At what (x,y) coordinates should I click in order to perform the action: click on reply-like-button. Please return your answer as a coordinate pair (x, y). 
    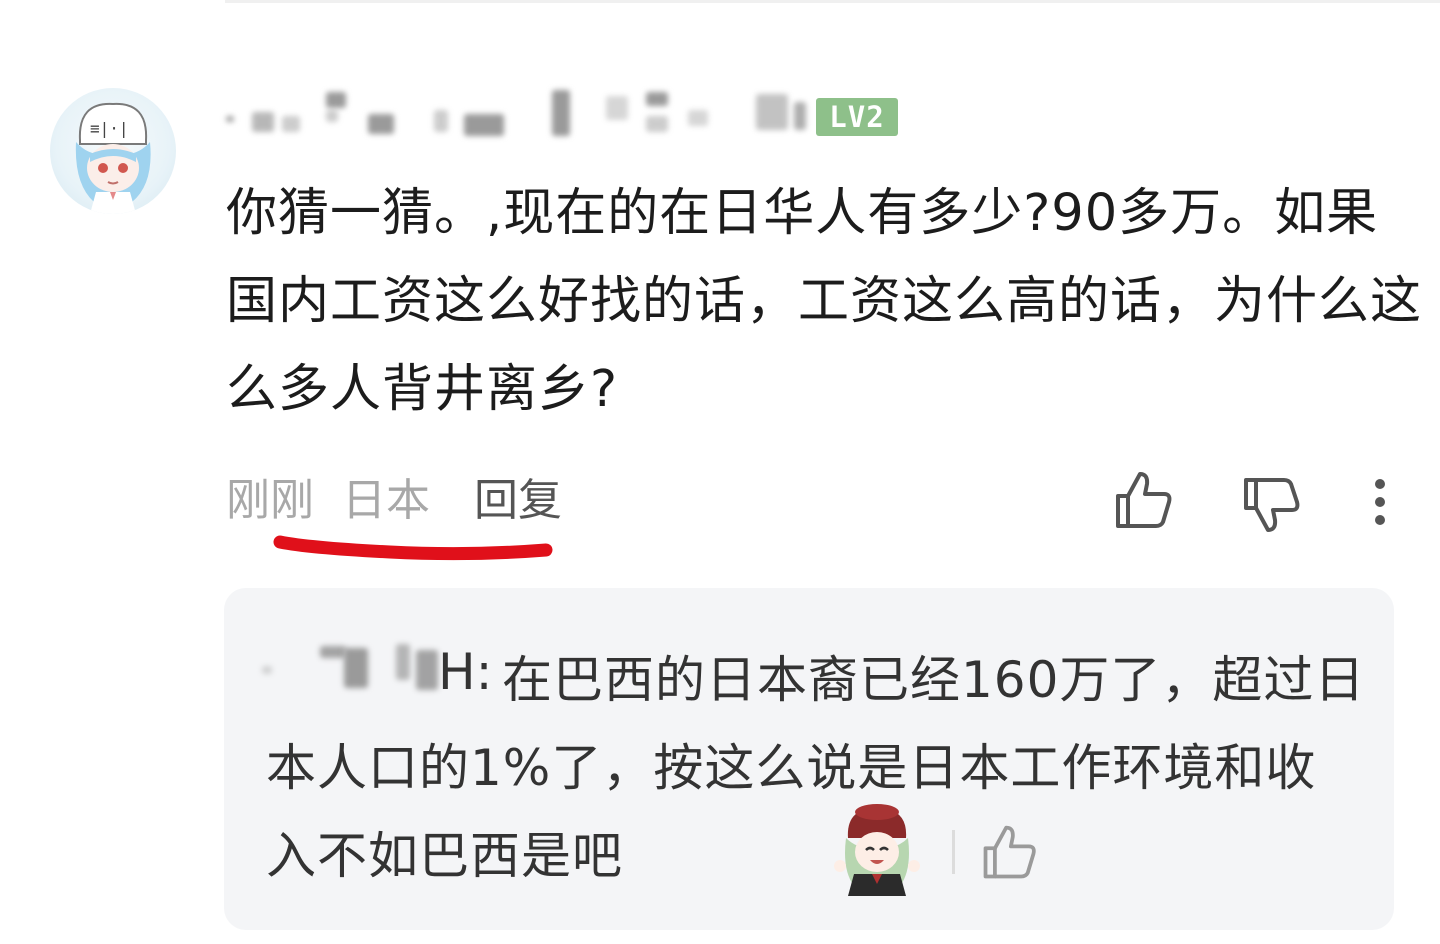
    Looking at the image, I should click on (1009, 853).